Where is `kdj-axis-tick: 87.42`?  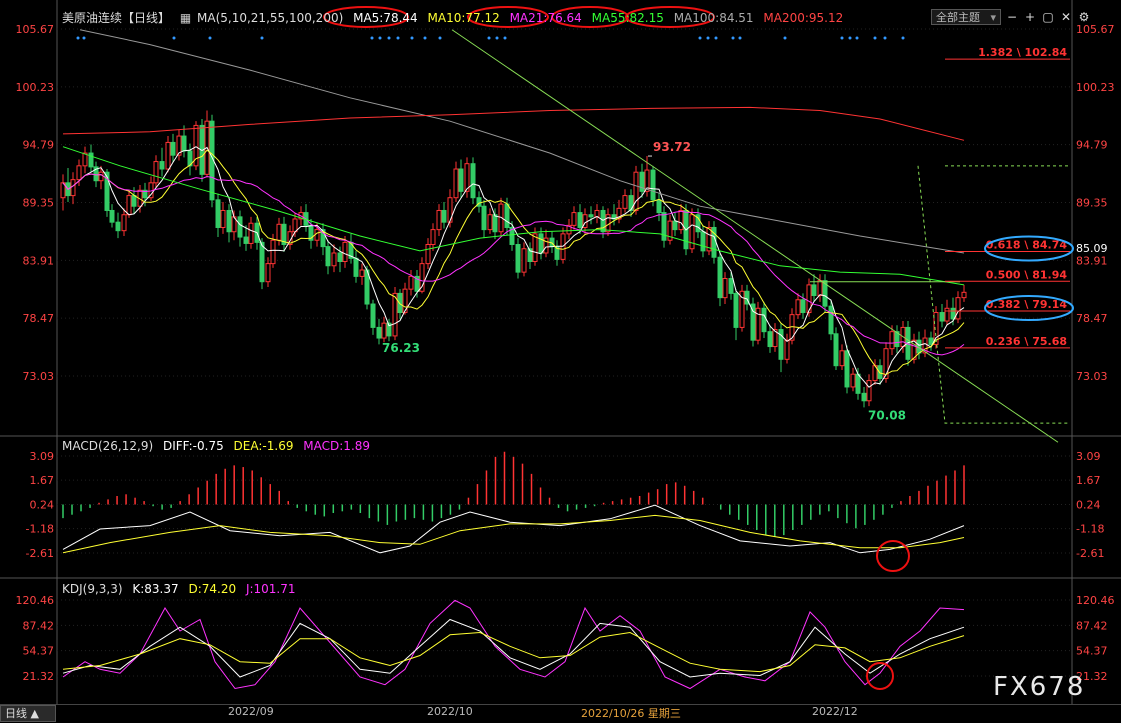 kdj-axis-tick: 87.42 is located at coordinates (1092, 625).